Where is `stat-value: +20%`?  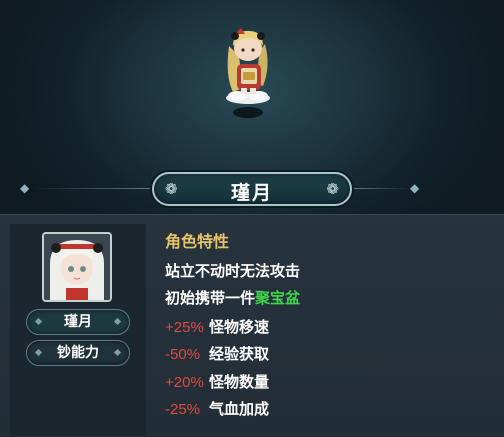
stat-value: +20% is located at coordinates (184, 382).